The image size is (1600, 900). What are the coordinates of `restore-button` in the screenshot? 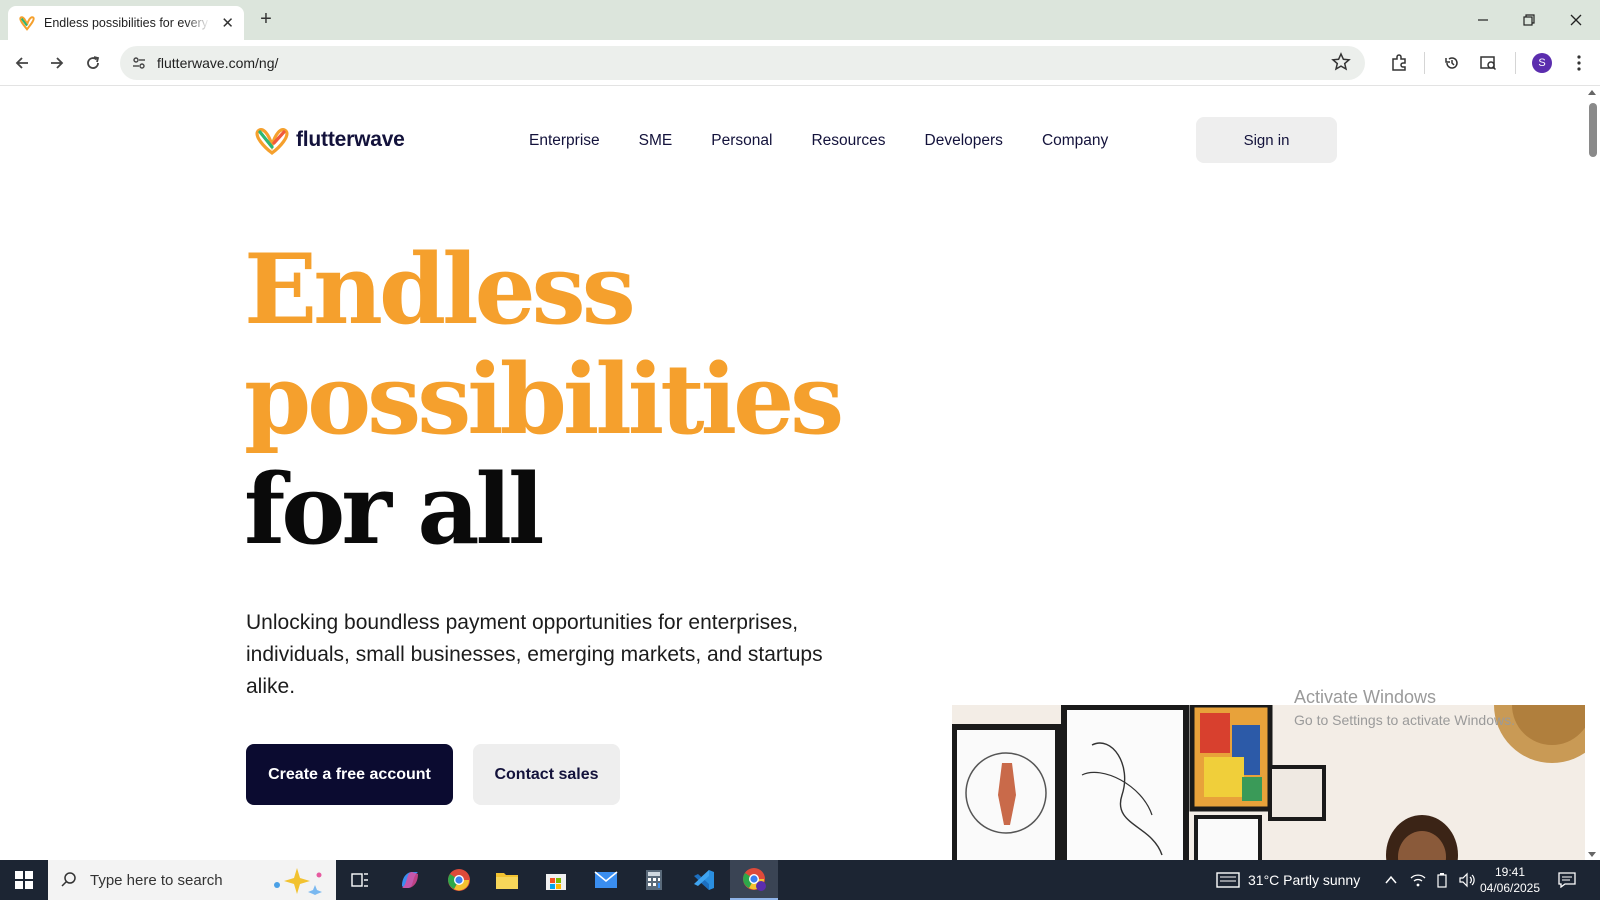 It's located at (1529, 20).